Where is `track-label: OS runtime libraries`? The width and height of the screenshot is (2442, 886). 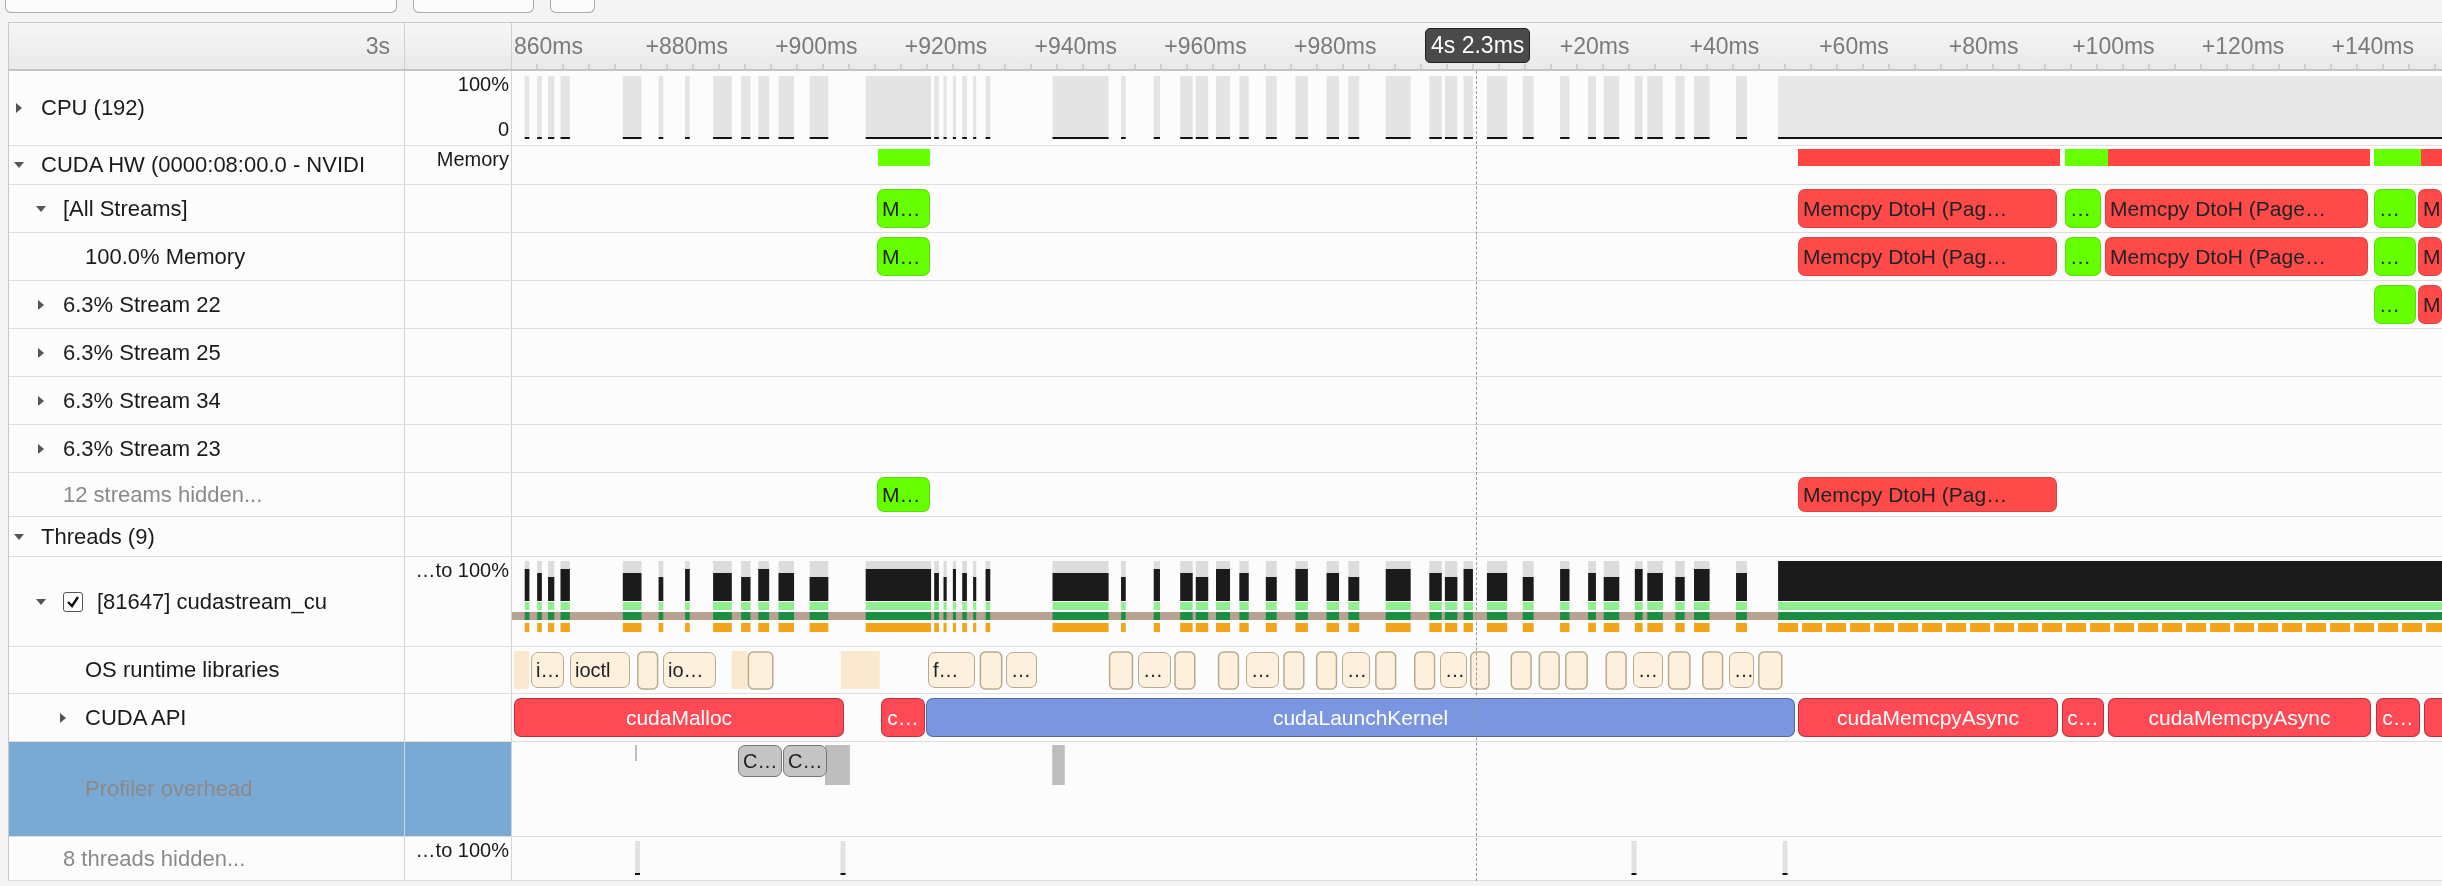
track-label: OS runtime libraries is located at coordinates (182, 670).